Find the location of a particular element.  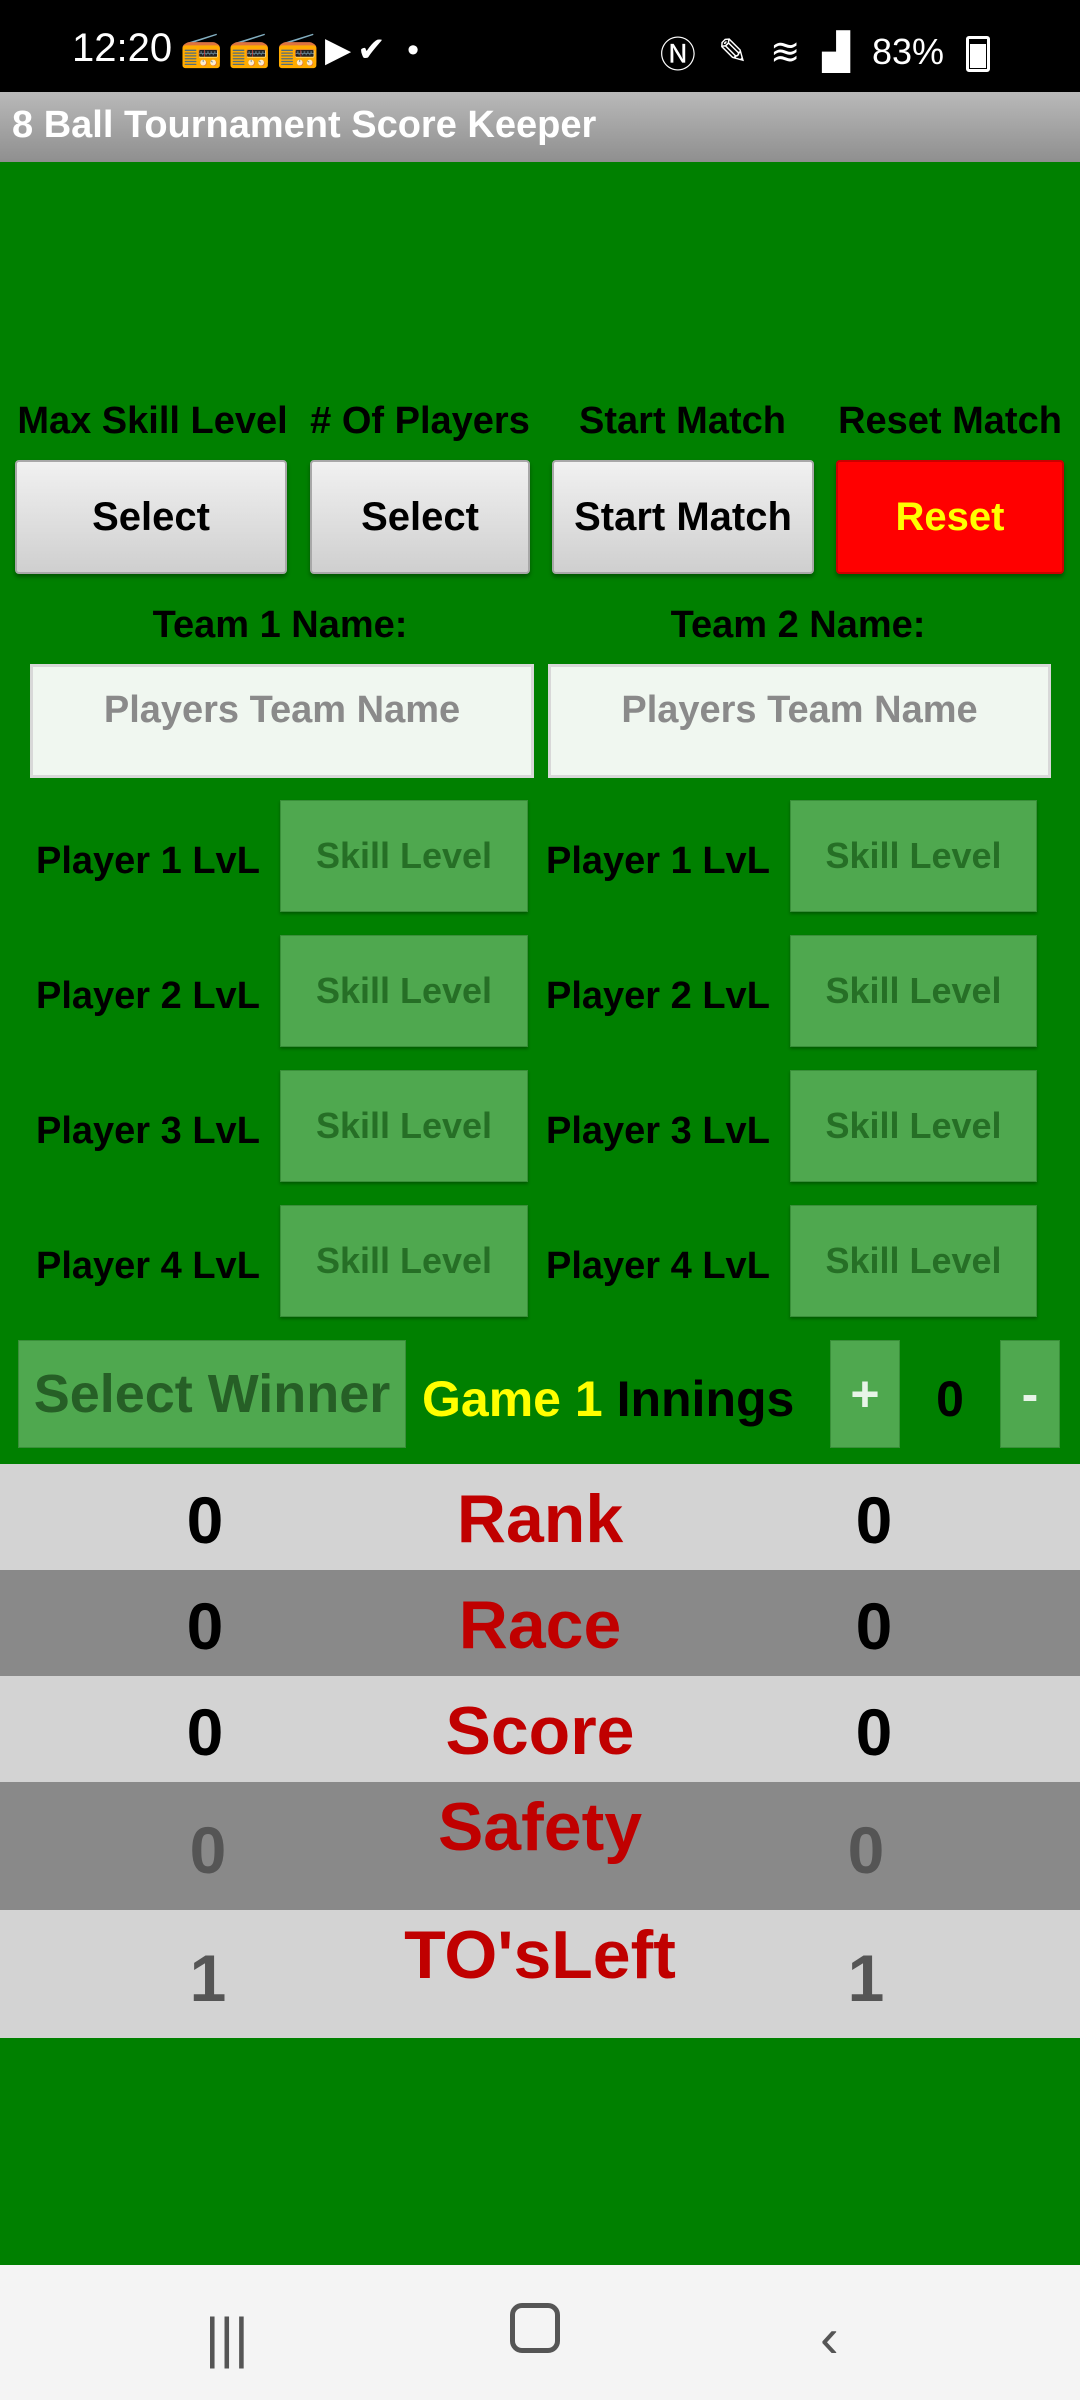

team1-player3-label: Player 3 LvL is located at coordinates (148, 1131).